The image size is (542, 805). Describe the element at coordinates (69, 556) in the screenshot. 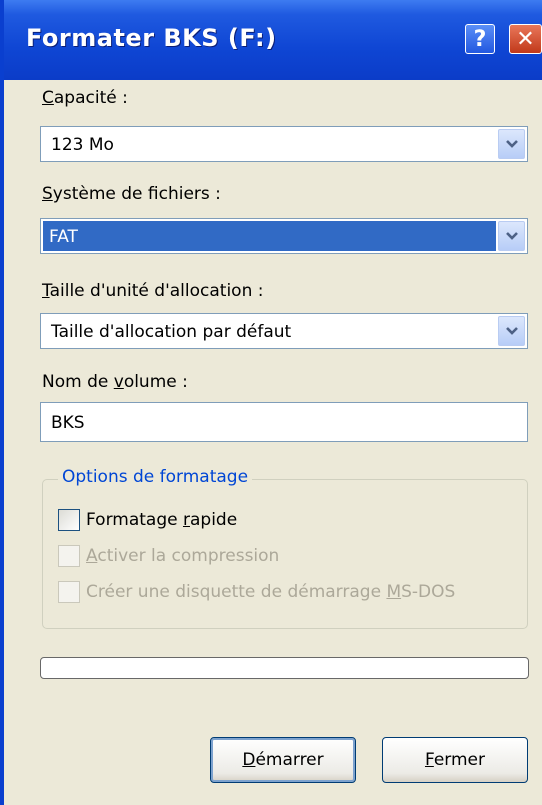

I see `compression-checkbox` at that location.